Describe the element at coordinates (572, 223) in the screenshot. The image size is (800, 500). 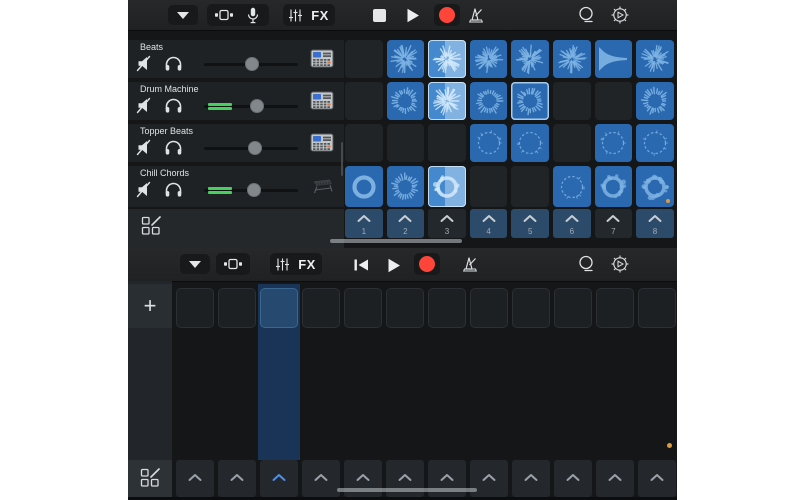
I see `column-trigger: 6` at that location.